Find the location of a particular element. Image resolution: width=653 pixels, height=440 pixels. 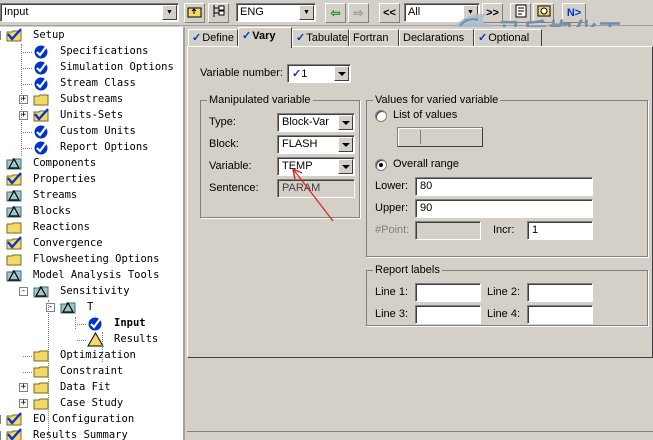

back-arrow-icon: ⇦ is located at coordinates (335, 13).